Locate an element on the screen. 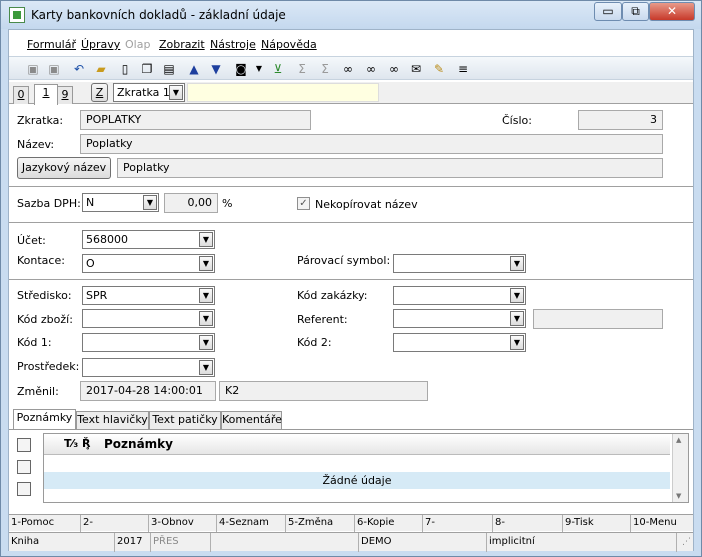 The width and height of the screenshot is (702, 557). tab-text-hlavicky: Text hlavičky is located at coordinates (112, 420).